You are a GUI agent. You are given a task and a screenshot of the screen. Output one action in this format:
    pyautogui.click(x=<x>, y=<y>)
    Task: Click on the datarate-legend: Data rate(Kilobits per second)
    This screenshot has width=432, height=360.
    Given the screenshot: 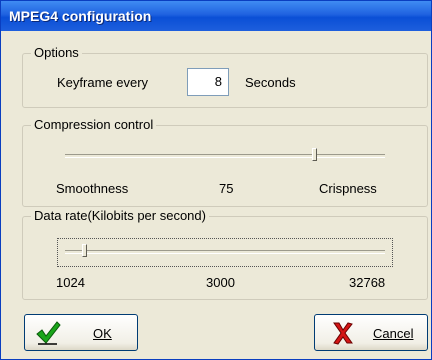 What is the action you would take?
    pyautogui.click(x=120, y=215)
    